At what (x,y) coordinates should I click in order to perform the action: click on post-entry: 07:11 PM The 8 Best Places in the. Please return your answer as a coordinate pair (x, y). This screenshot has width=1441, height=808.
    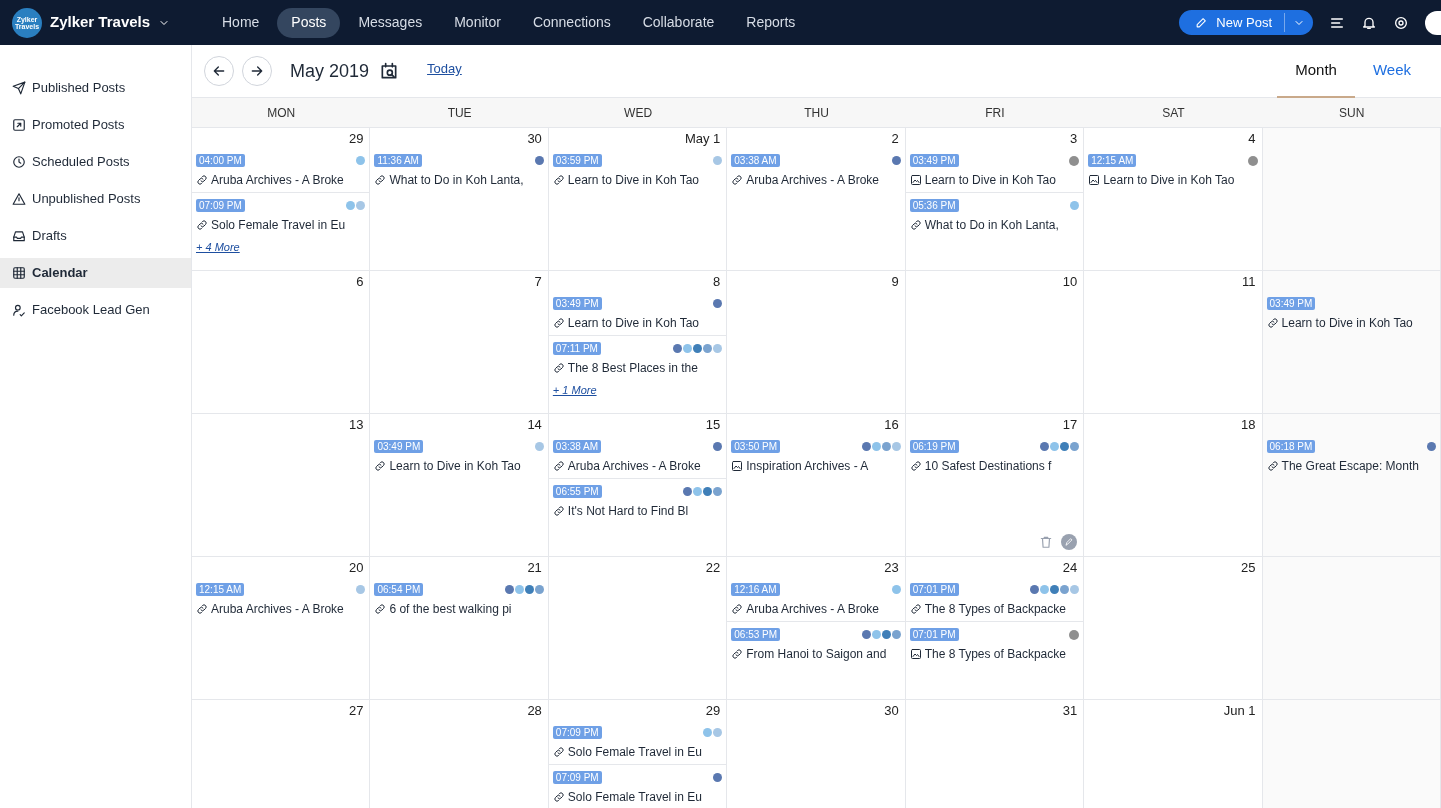
    Looking at the image, I should click on (637, 357).